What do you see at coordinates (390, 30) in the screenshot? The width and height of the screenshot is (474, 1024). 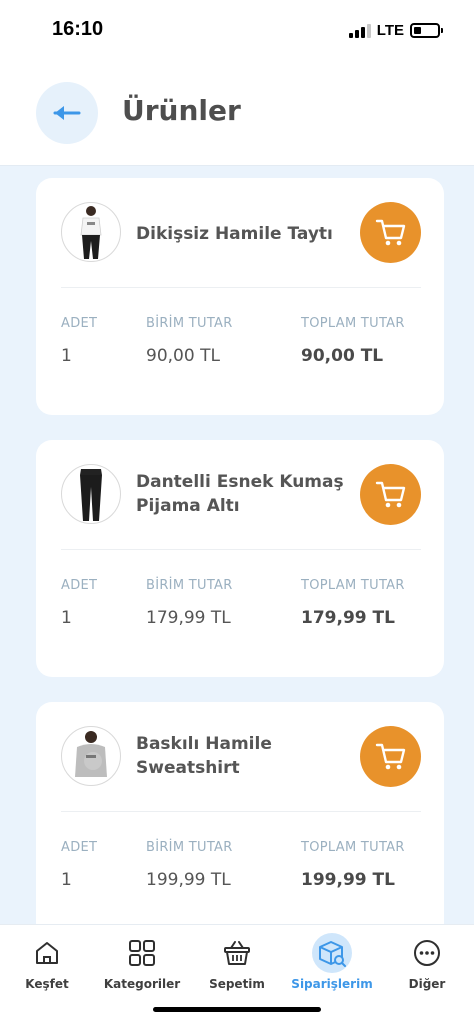 I see `network-type: LTE` at bounding box center [390, 30].